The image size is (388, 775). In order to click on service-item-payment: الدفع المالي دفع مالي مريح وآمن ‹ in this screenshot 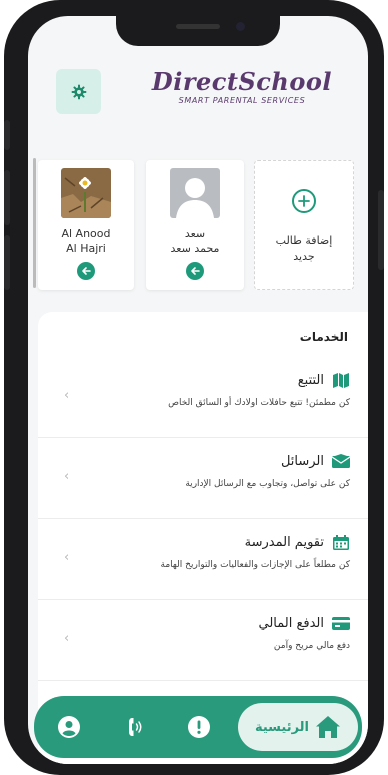, I will do `click(203, 641)`.